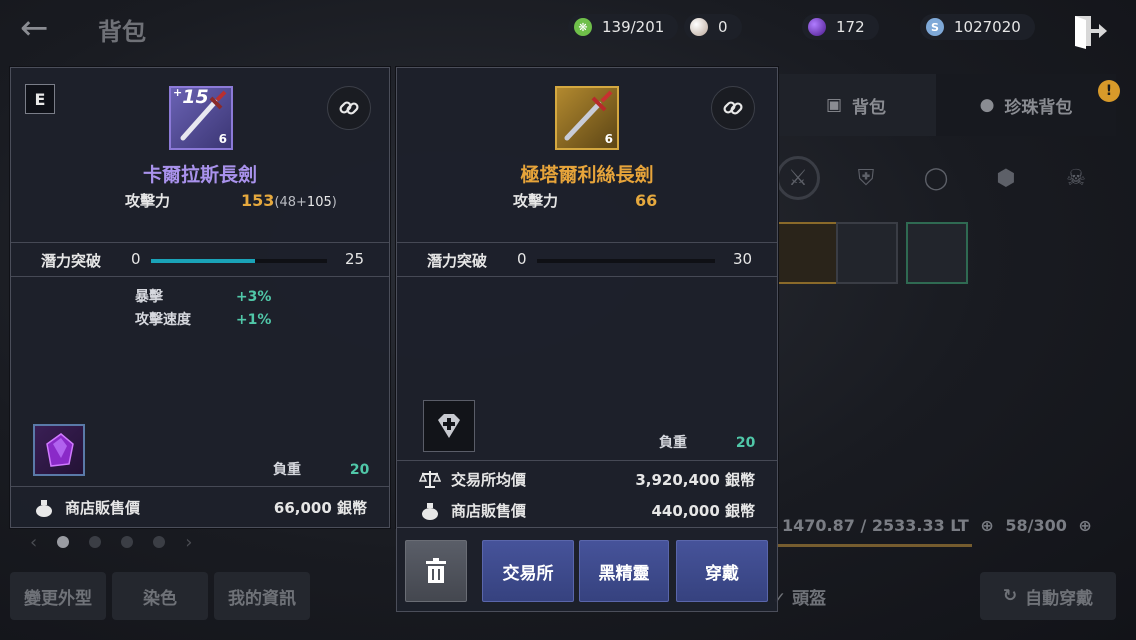 The height and width of the screenshot is (640, 1136). What do you see at coordinates (798, 178) in the screenshot?
I see `category-weapon-icon: ⚔` at bounding box center [798, 178].